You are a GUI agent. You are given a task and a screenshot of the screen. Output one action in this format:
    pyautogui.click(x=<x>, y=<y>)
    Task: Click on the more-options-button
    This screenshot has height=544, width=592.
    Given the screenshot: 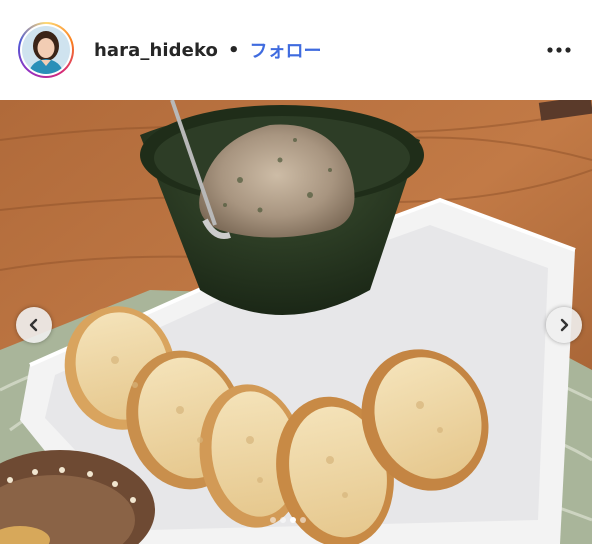 What is the action you would take?
    pyautogui.click(x=559, y=50)
    